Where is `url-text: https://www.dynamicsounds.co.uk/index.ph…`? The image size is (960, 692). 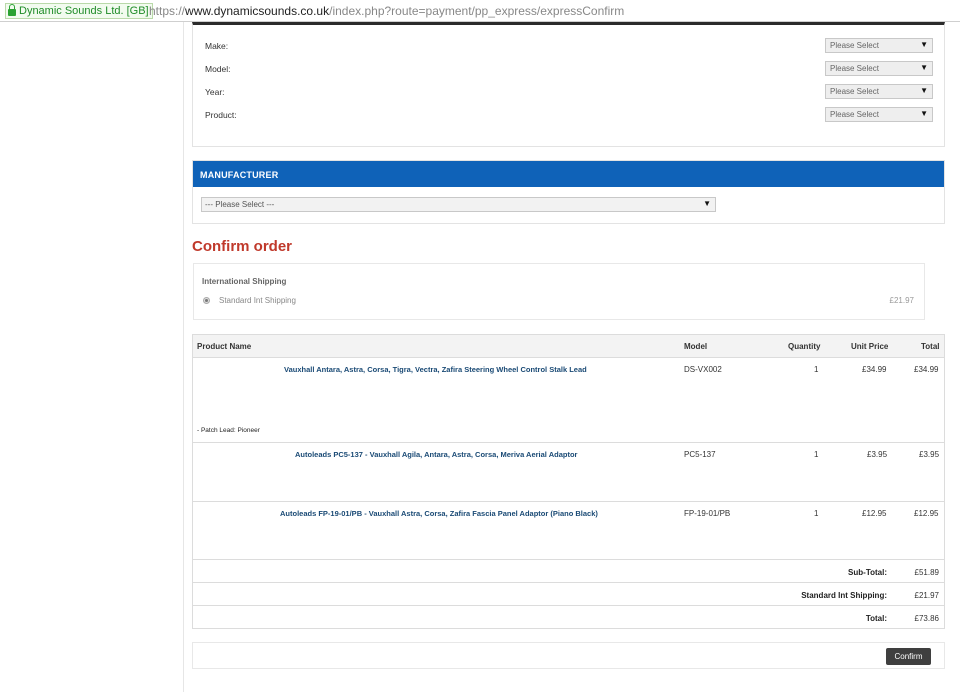
url-text: https://www.dynamicsounds.co.uk/index.ph… is located at coordinates (386, 11).